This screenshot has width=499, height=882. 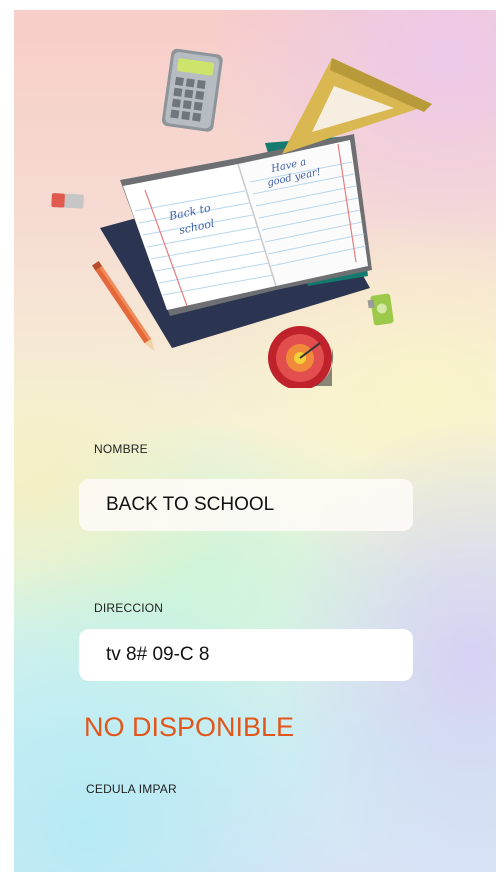 What do you see at coordinates (129, 608) in the screenshot?
I see `direccion-label: DIRECCION` at bounding box center [129, 608].